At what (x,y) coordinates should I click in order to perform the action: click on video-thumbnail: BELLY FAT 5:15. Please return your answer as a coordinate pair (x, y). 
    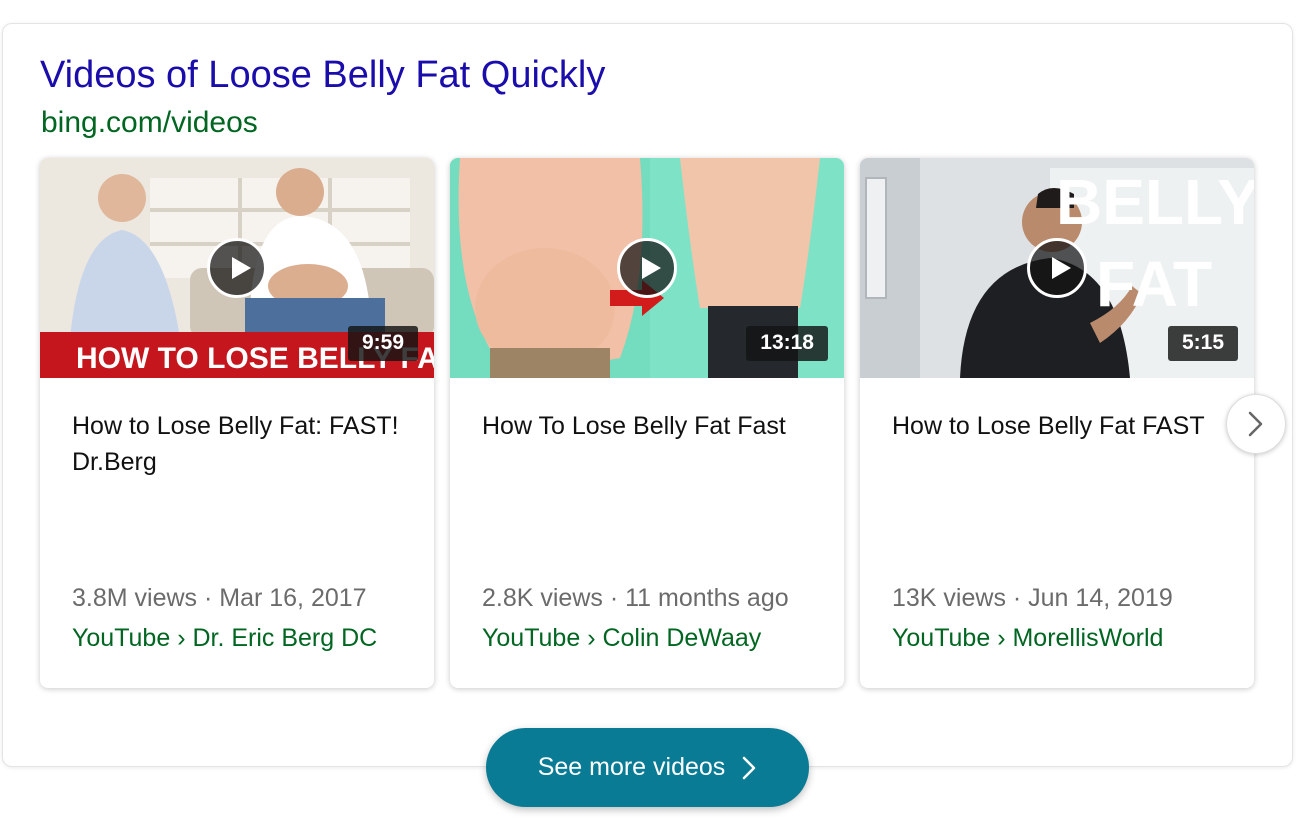
    Looking at the image, I should click on (1057, 268).